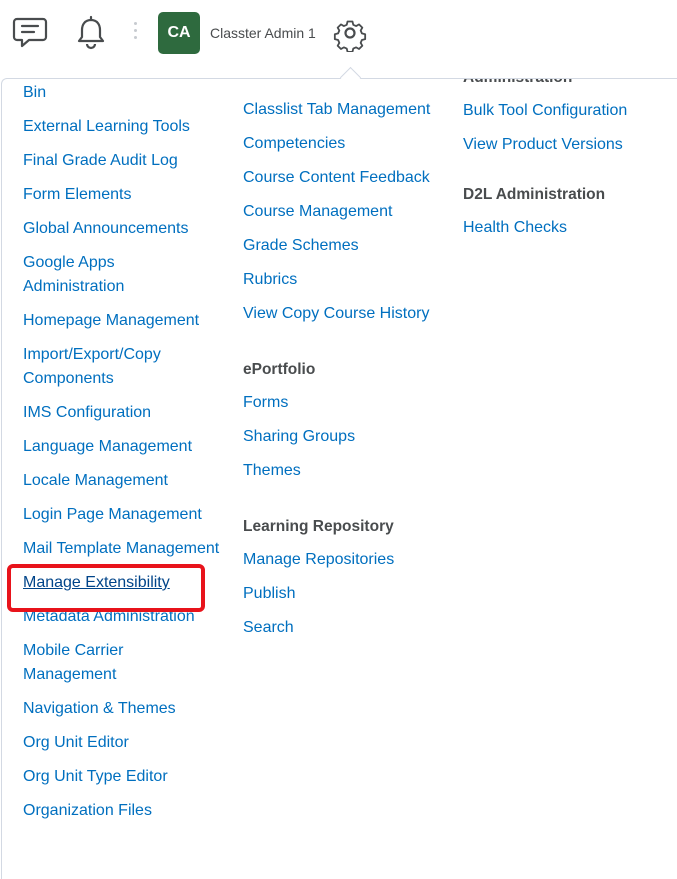  Describe the element at coordinates (130, 743) in the screenshot. I see `menu-link: Org Unit Editor` at that location.